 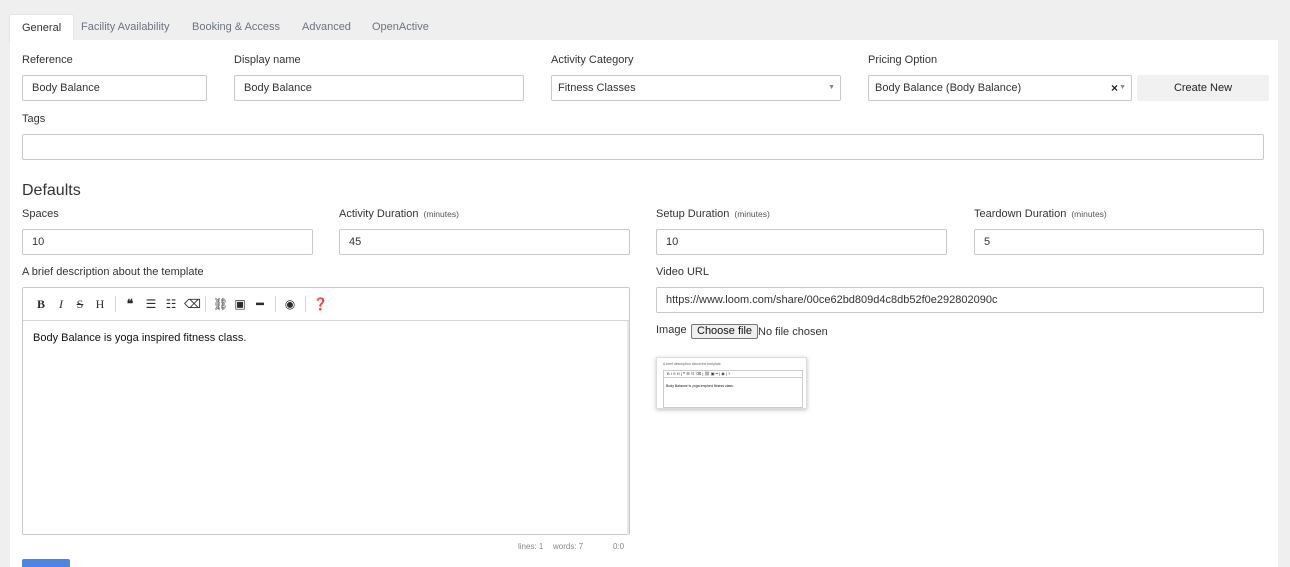 What do you see at coordinates (801, 242) in the screenshot?
I see `setup-duration-input: 10` at bounding box center [801, 242].